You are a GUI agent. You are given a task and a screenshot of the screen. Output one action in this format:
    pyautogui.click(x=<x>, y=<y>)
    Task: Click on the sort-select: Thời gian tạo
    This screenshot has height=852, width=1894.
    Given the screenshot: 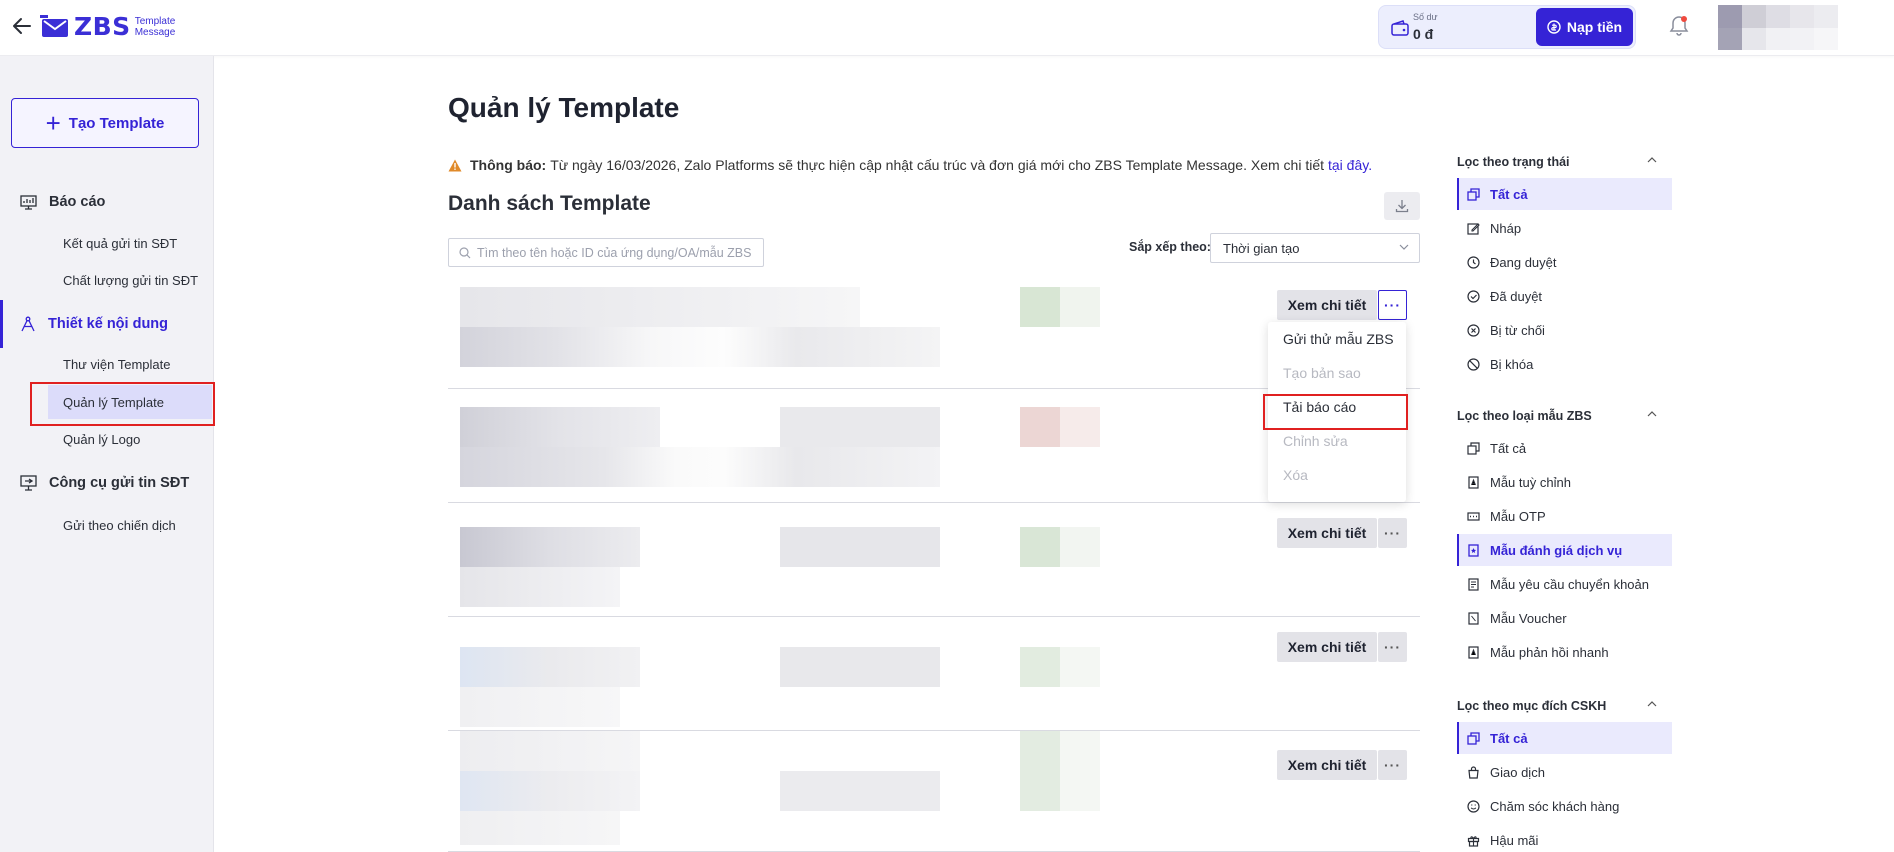 What is the action you would take?
    pyautogui.click(x=1315, y=248)
    